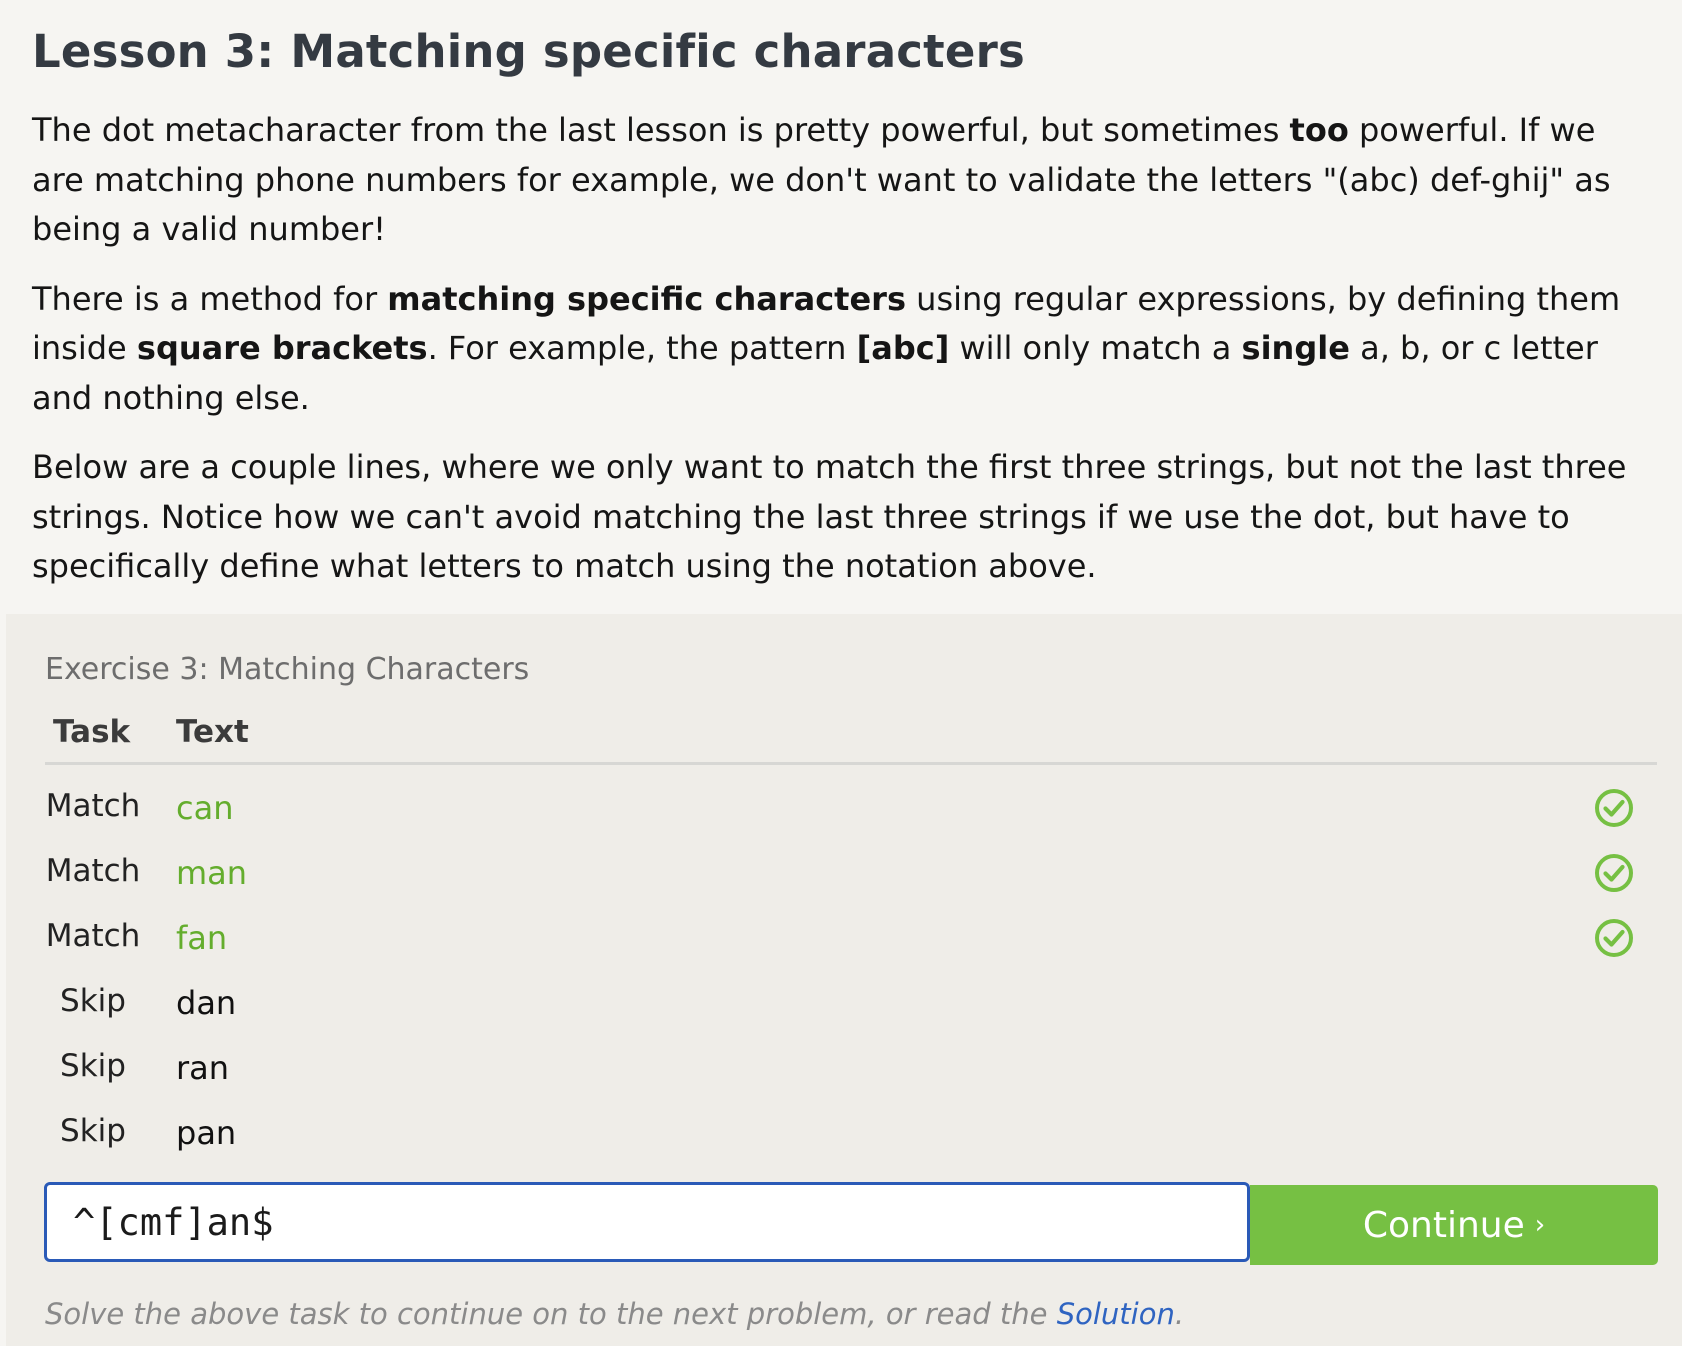  I want to click on task-text: can, so click(205, 808).